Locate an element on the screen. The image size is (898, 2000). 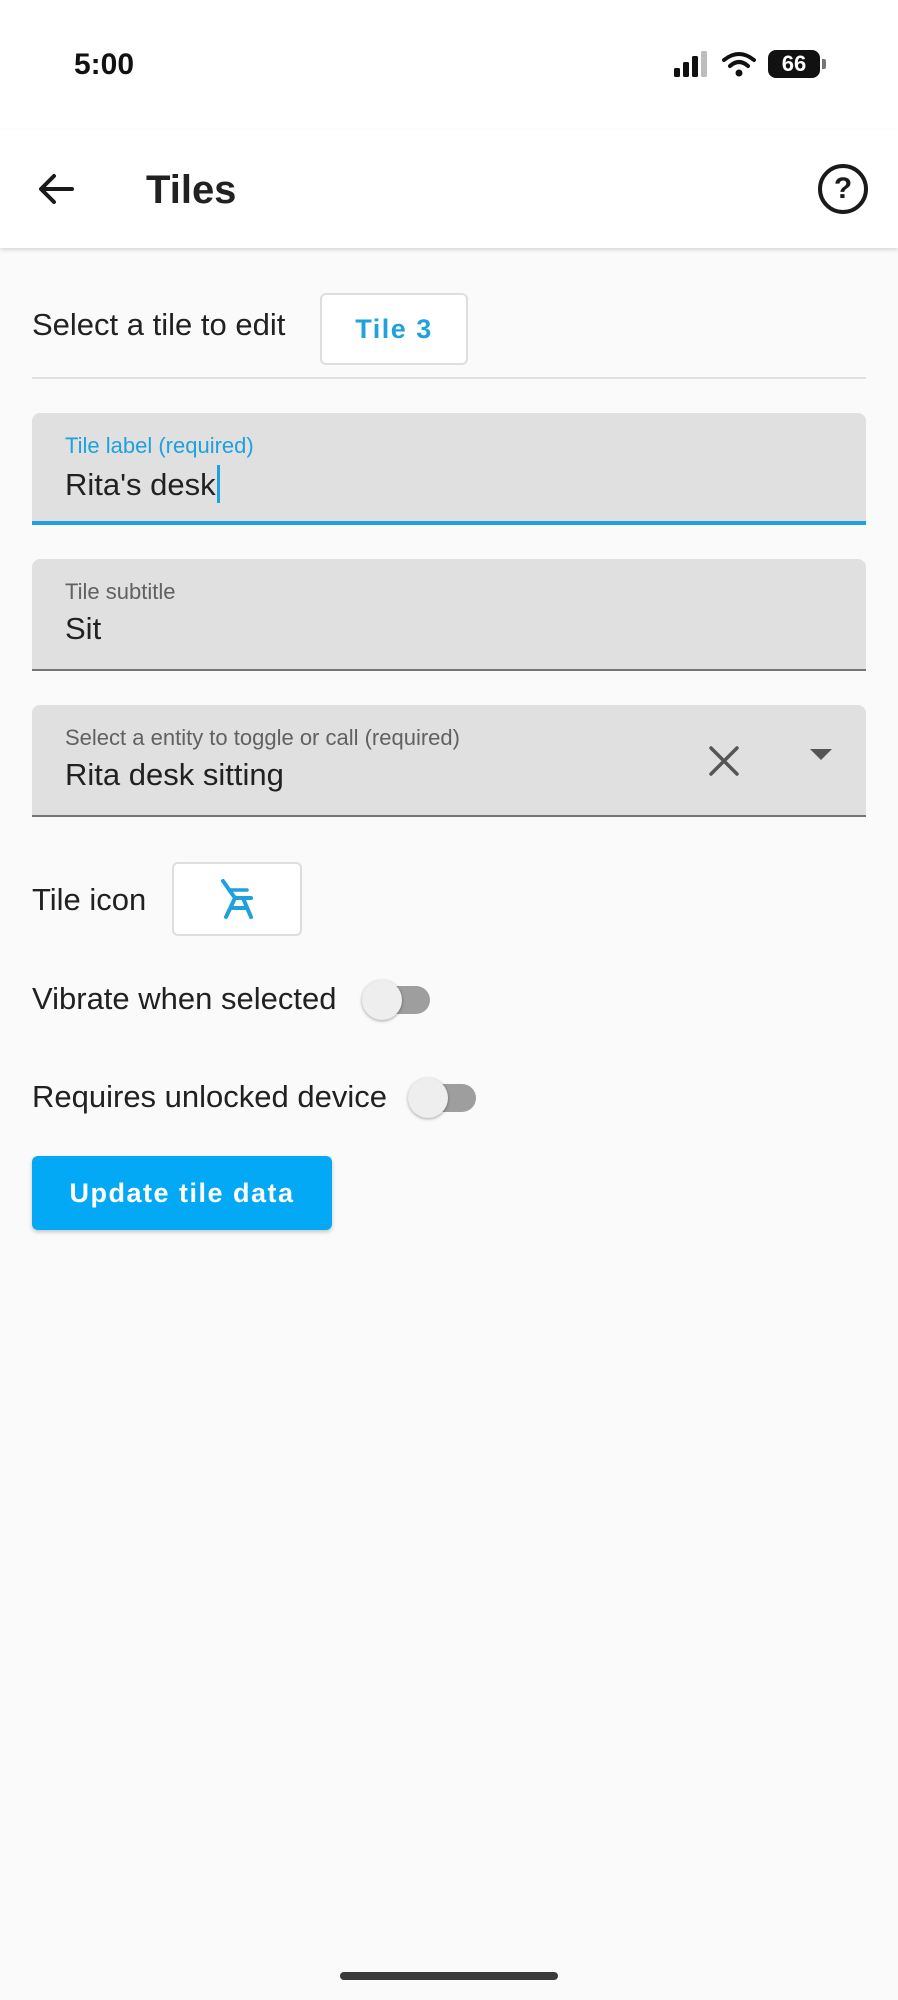
tile-icon-row: Tile icon is located at coordinates (232, 900).